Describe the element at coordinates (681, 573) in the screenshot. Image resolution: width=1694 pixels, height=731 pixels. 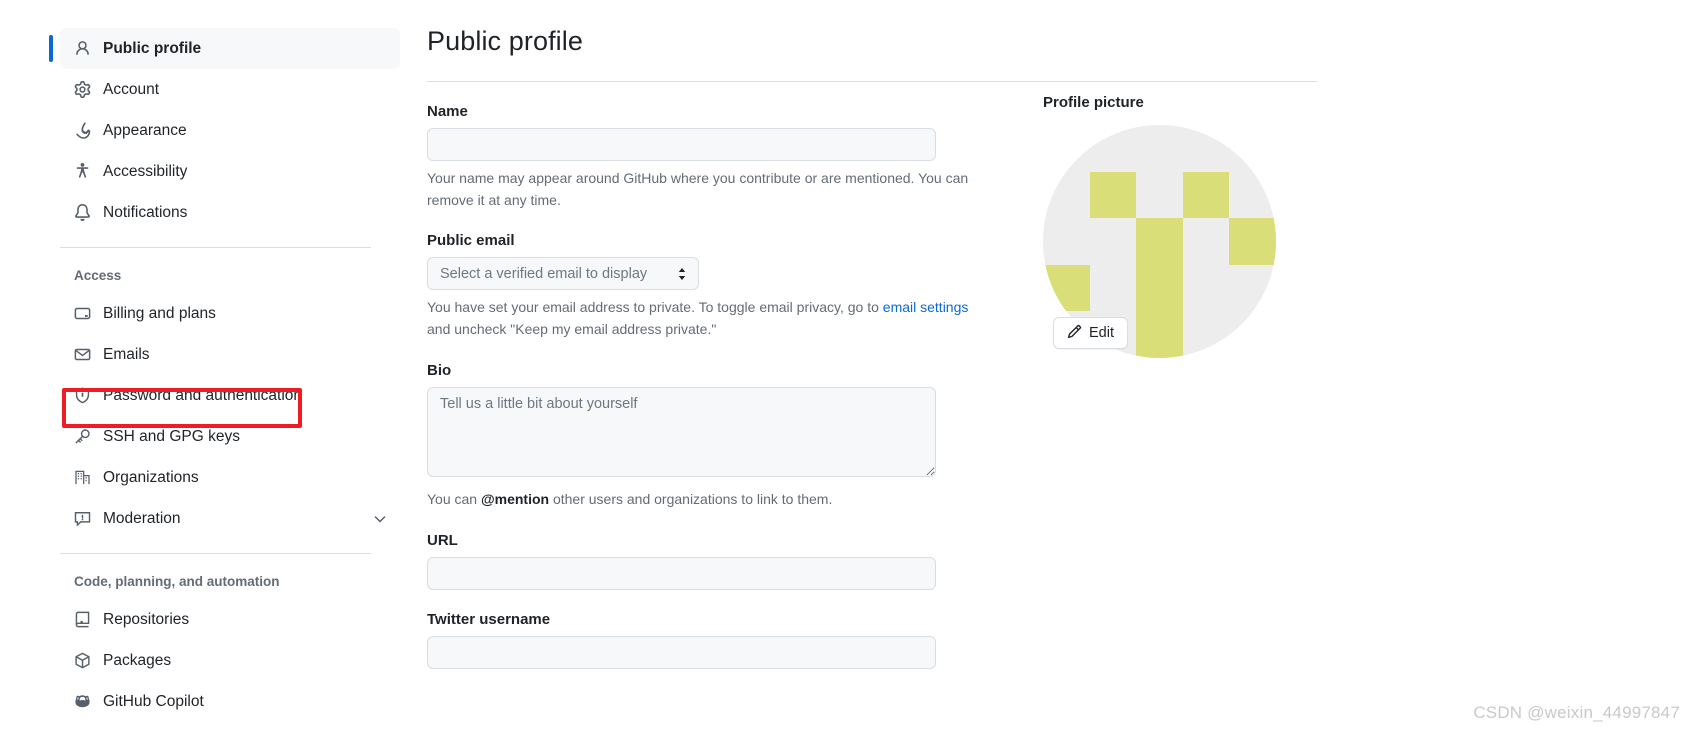
I see `url-input` at that location.